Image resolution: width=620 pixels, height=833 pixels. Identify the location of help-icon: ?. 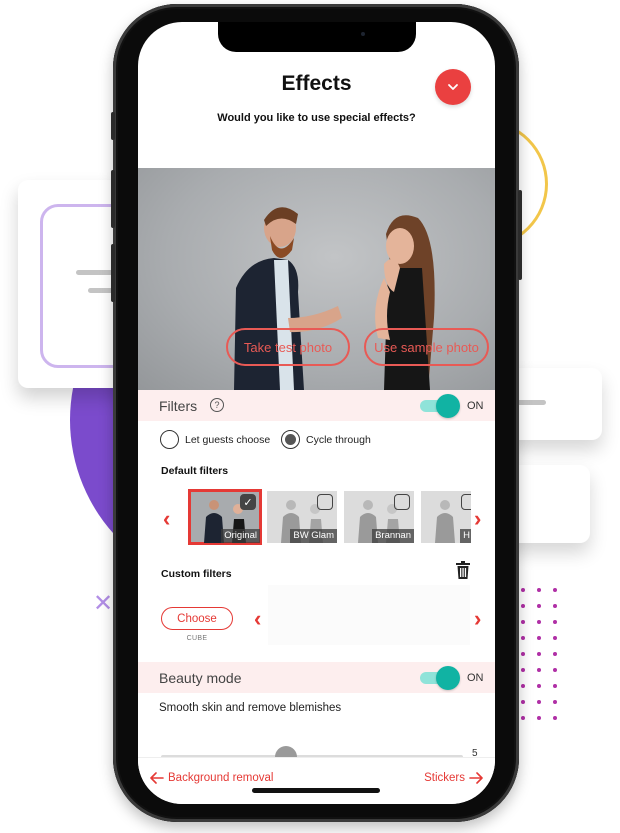
(217, 405).